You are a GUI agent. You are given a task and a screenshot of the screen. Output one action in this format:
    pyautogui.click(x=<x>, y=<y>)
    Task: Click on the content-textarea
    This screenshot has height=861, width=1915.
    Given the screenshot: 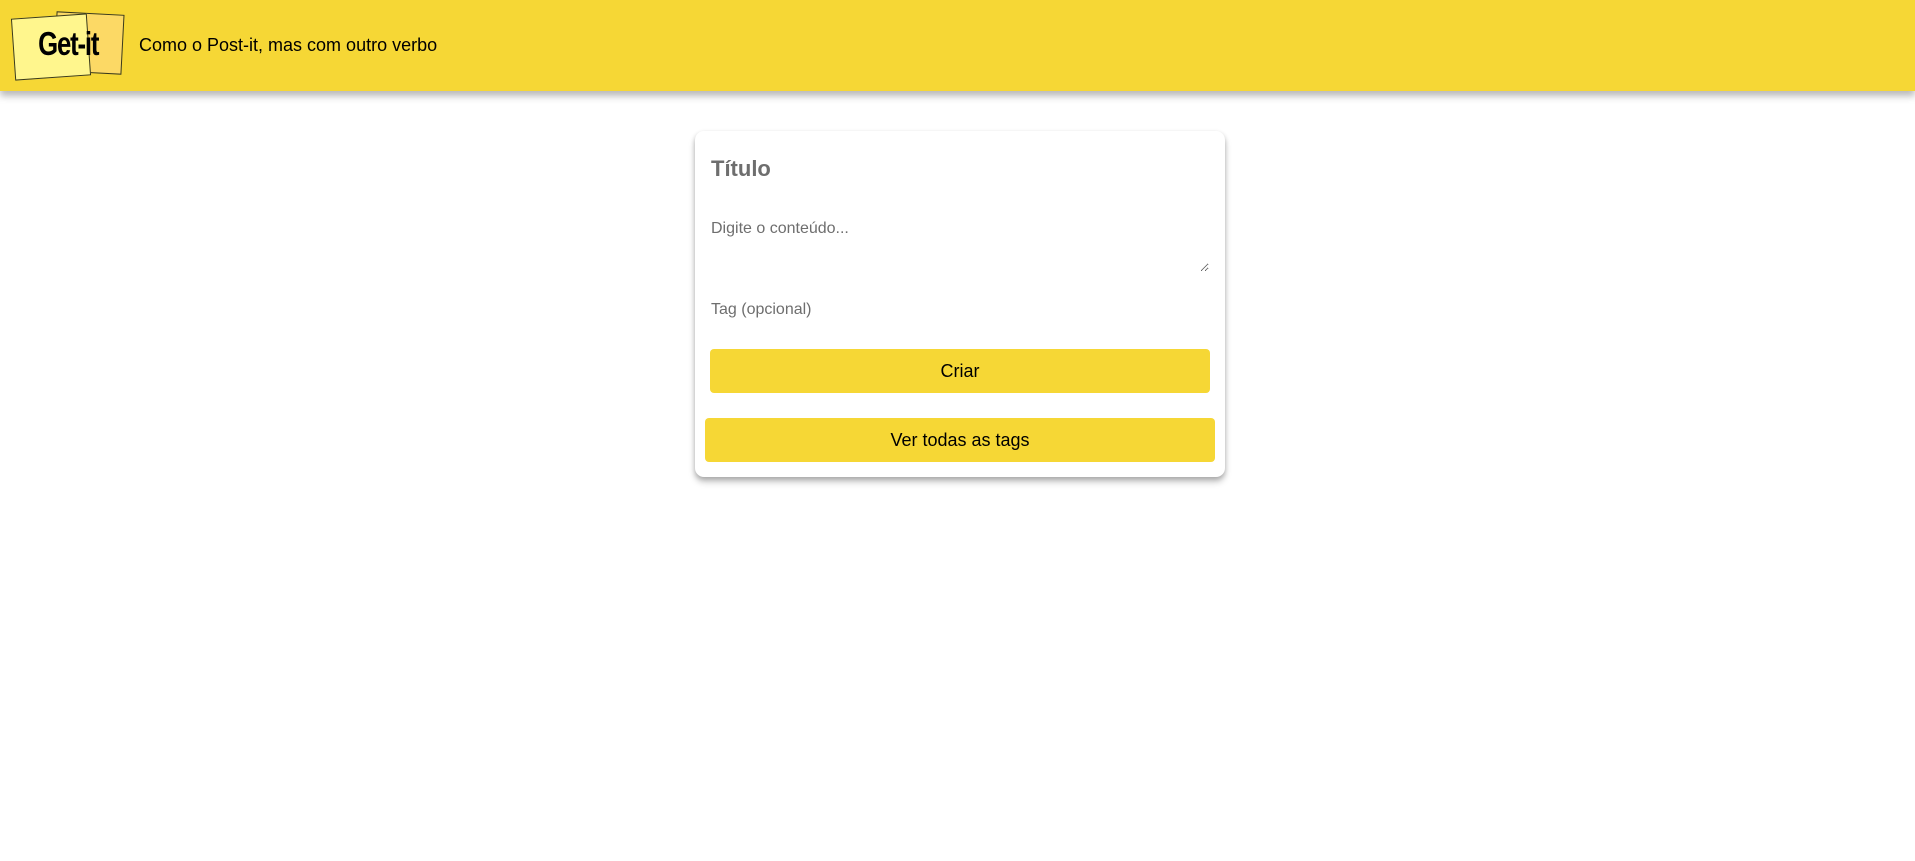 What is the action you would take?
    pyautogui.click(x=959, y=245)
    